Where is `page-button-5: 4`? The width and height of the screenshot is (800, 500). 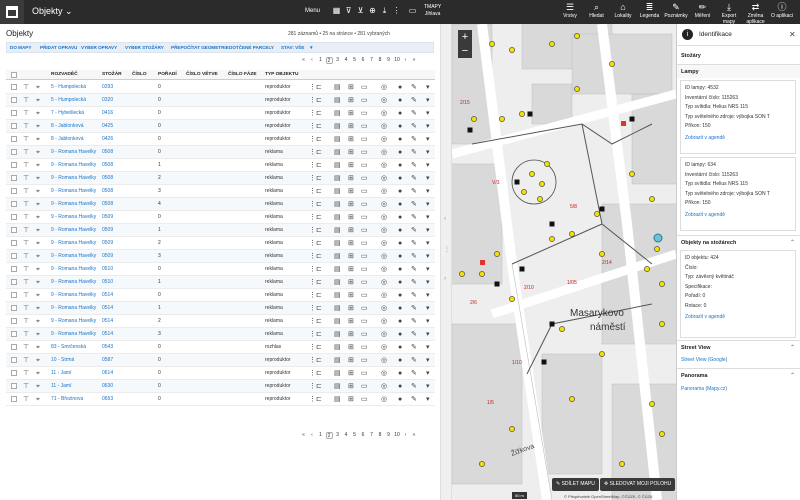
page-button-5: 4 is located at coordinates (346, 435).